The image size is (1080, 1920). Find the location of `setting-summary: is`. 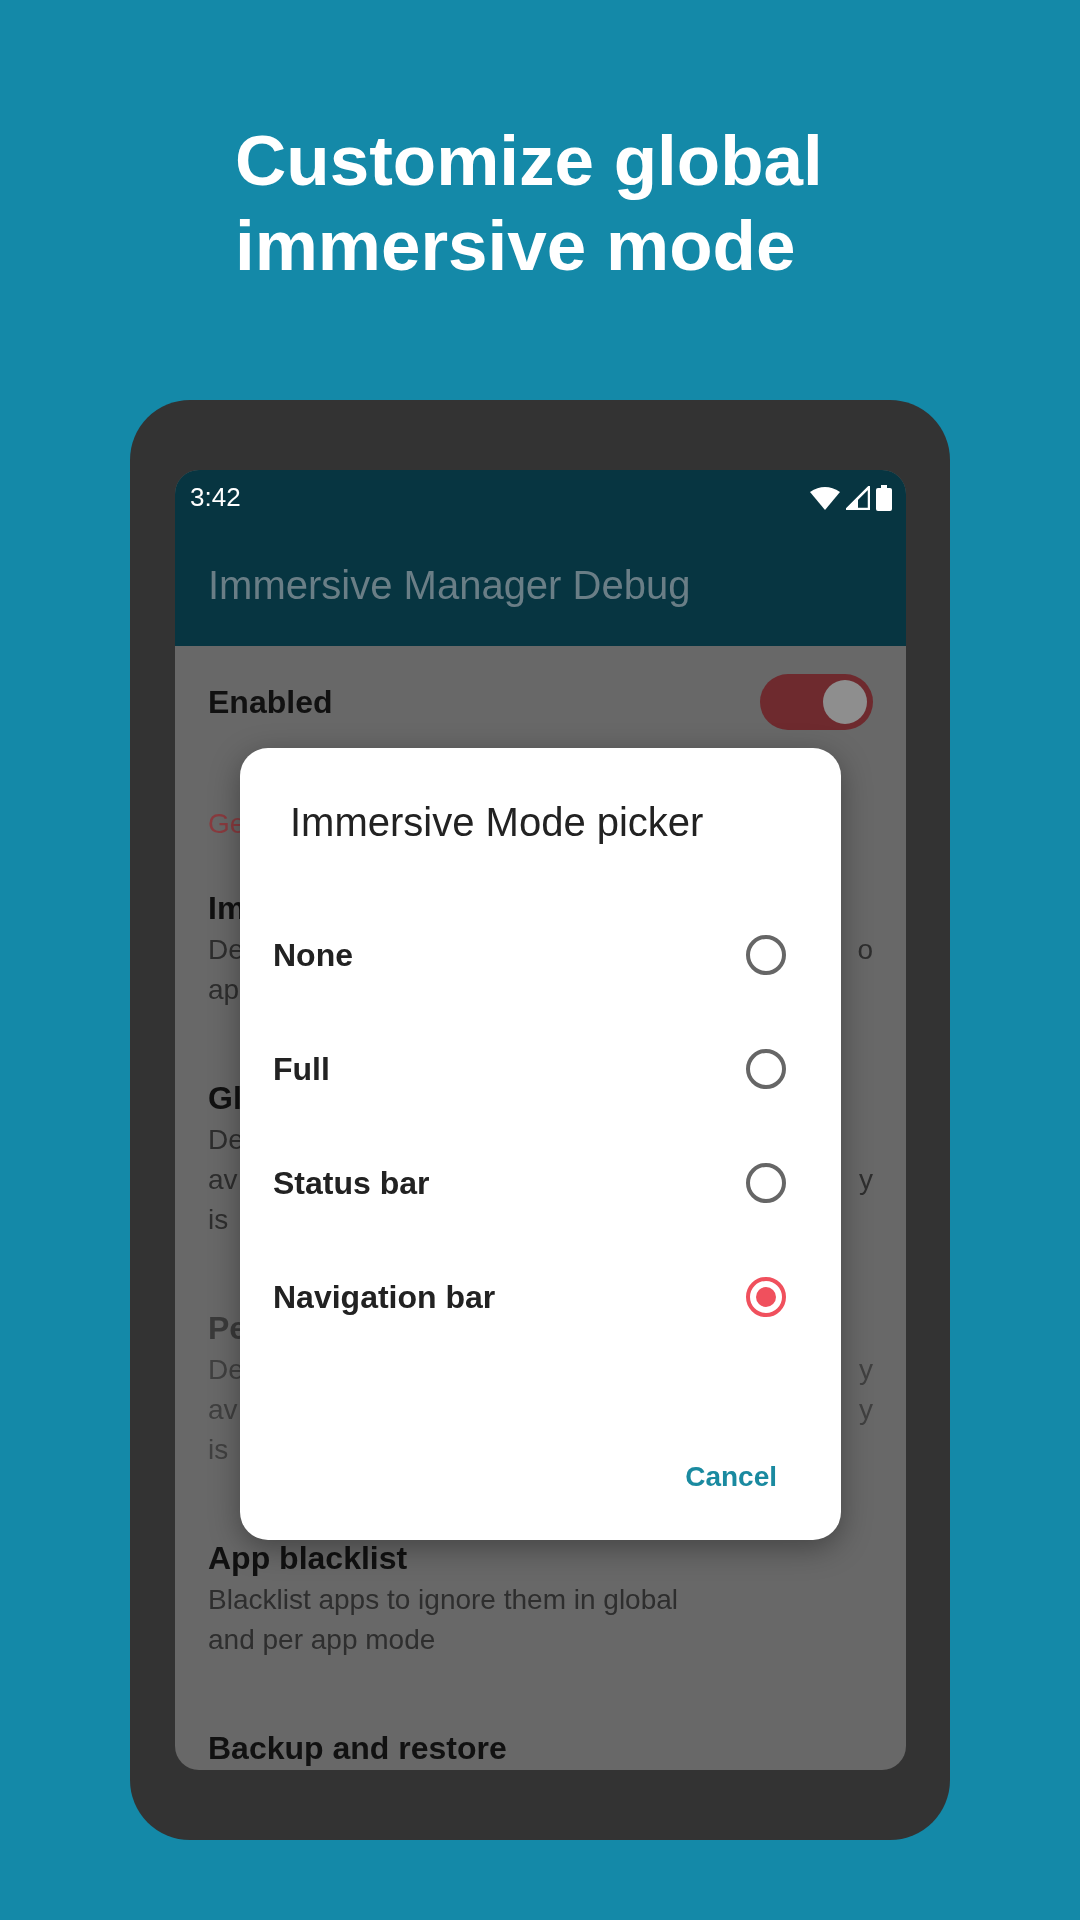

setting-summary: is is located at coordinates (218, 1220).